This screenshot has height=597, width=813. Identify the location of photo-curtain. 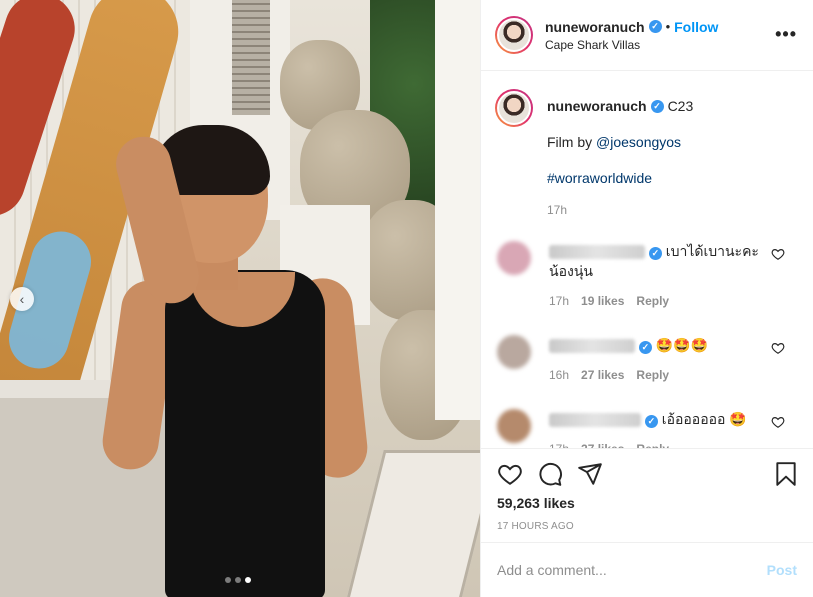
(457, 210).